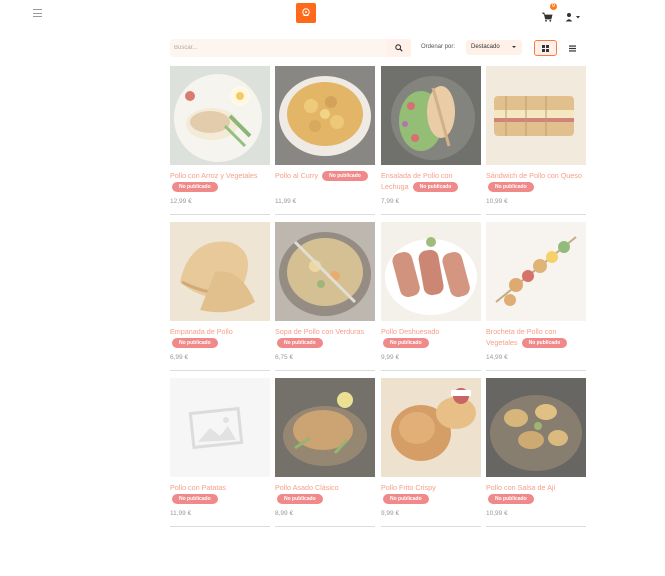 The image size is (665, 576). Describe the element at coordinates (514, 47) in the screenshot. I see `chevron-down-icon` at that location.